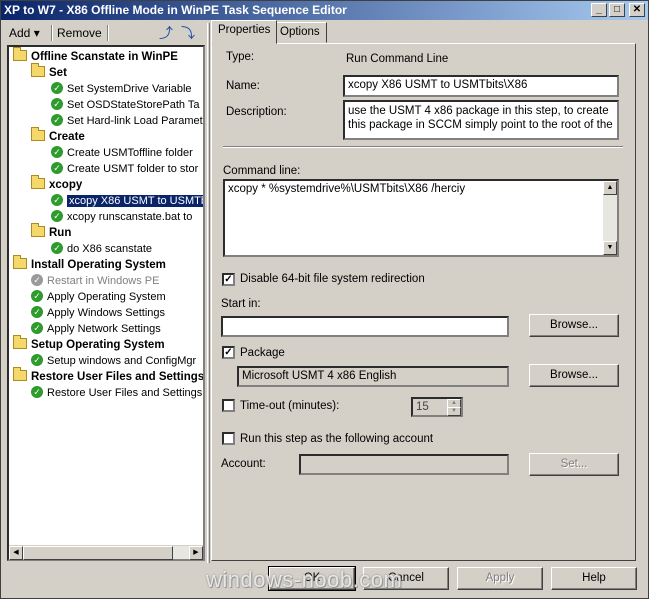  Describe the element at coordinates (228, 405) in the screenshot. I see `timeout-checkbox` at that location.